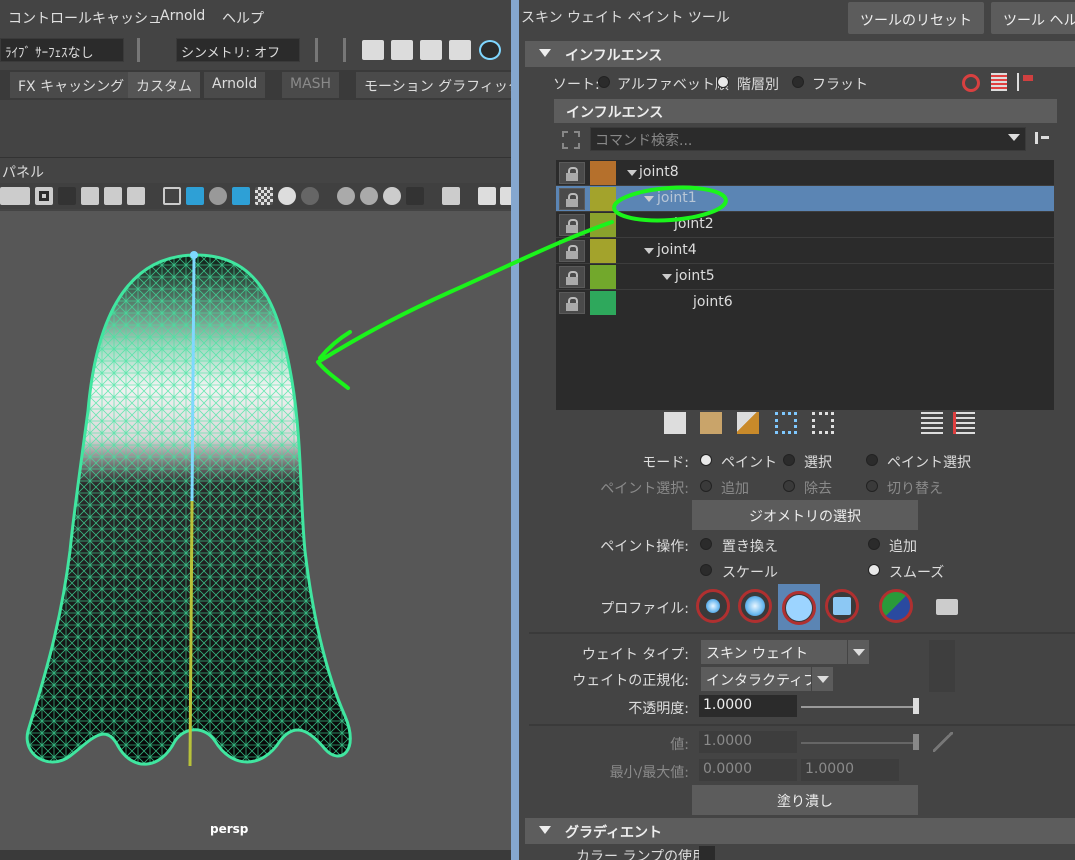 This screenshot has width=1075, height=860. Describe the element at coordinates (1025, 82) in the screenshot. I see `flag-icon` at that location.